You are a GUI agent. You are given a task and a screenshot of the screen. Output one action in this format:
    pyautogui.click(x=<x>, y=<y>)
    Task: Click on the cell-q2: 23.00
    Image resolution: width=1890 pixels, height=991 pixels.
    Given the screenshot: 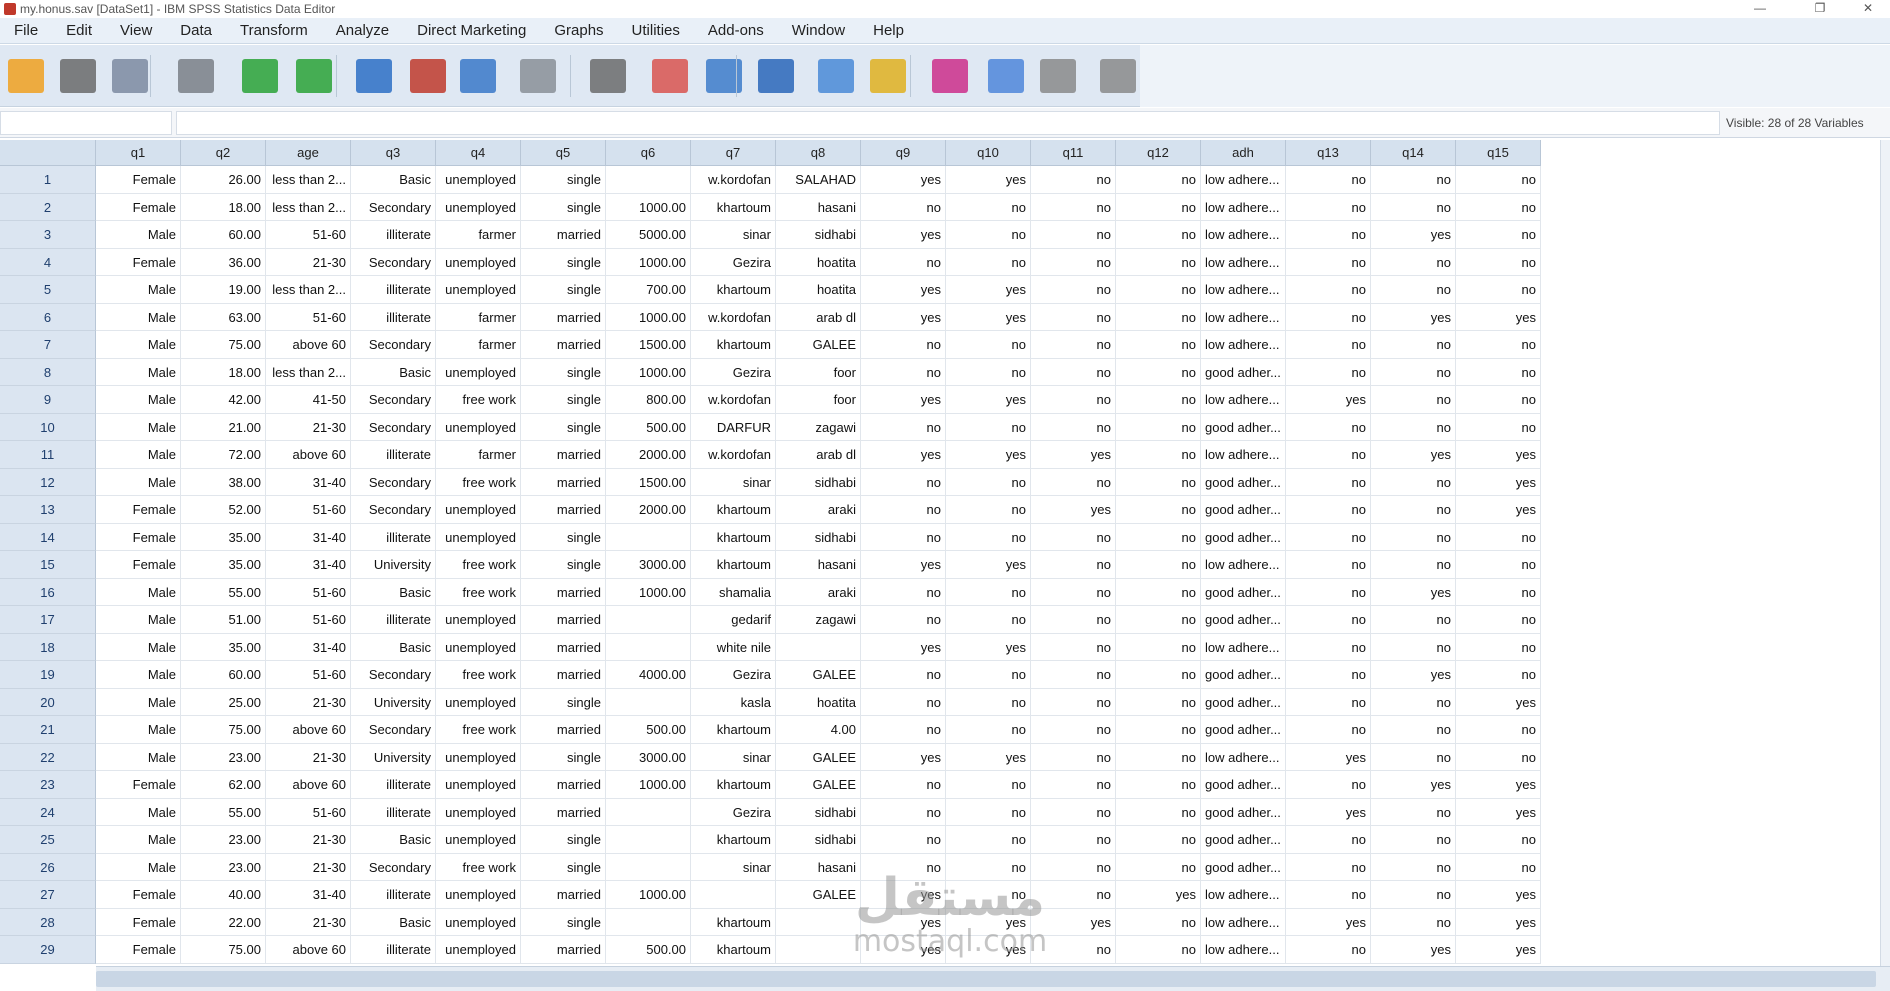 What is the action you would take?
    pyautogui.click(x=223, y=867)
    